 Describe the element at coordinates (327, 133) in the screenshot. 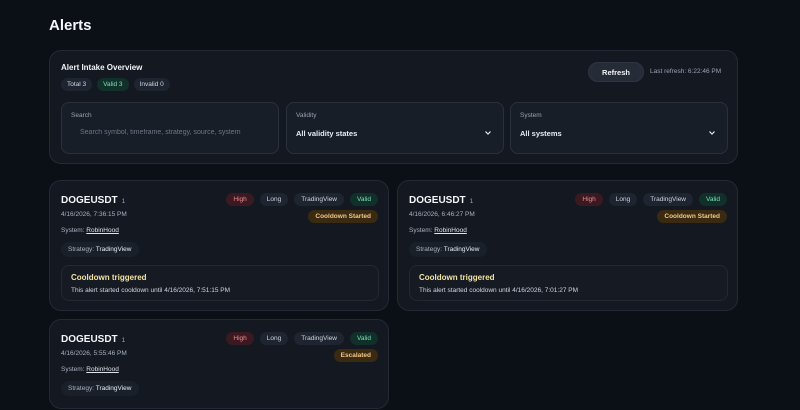

I see `validity-value: All validity states` at that location.